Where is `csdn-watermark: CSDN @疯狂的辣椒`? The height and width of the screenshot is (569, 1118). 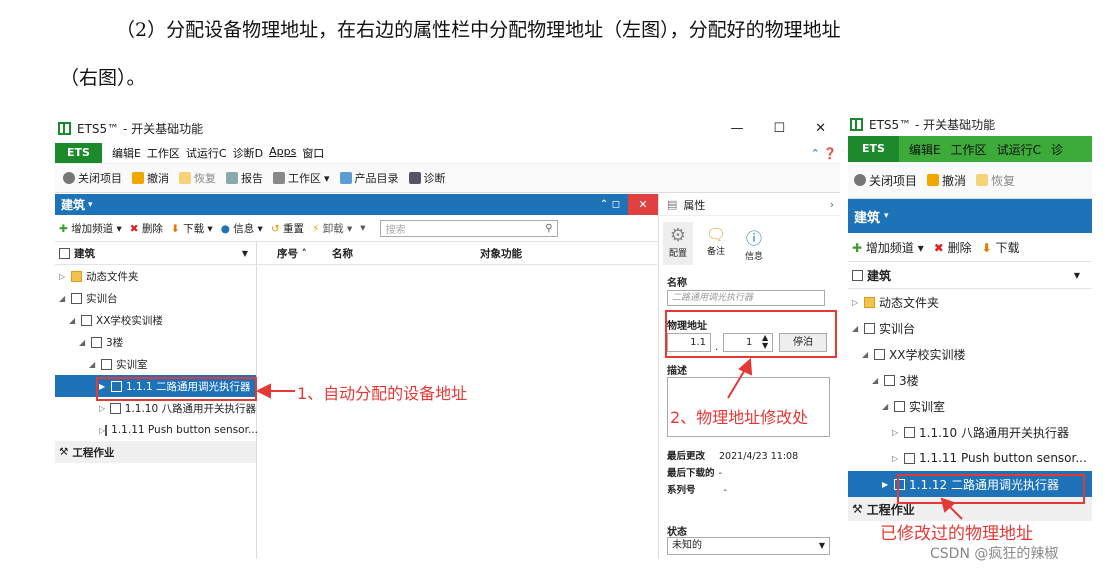
csdn-watermark: CSDN @疯狂的辣椒 is located at coordinates (994, 554).